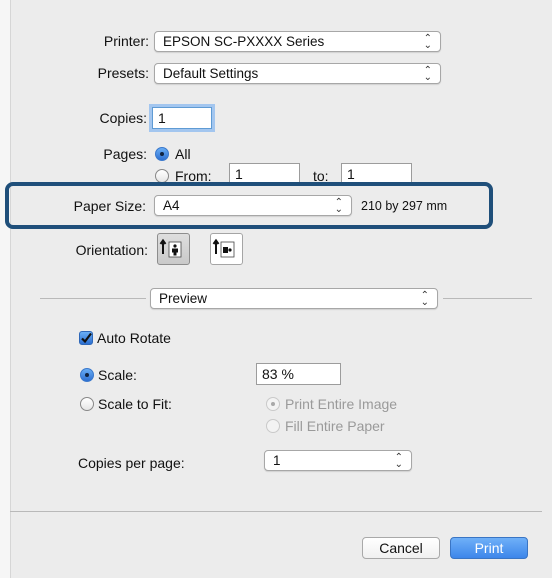 The width and height of the screenshot is (552, 578). Describe the element at coordinates (253, 205) in the screenshot. I see `paper-size-popup: A4 ⌃ ⌄` at that location.